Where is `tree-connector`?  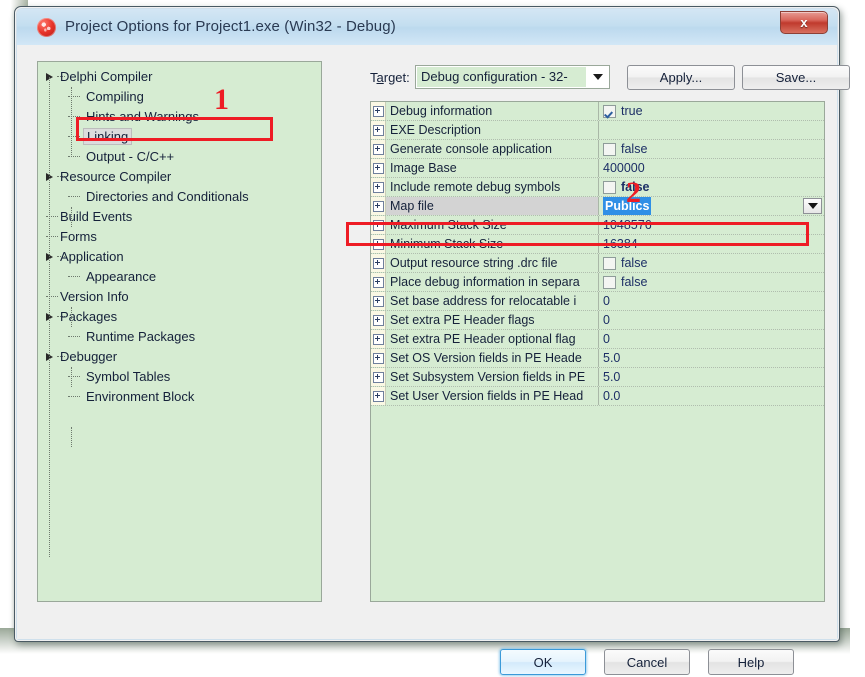
tree-connector is located at coordinates (52, 296).